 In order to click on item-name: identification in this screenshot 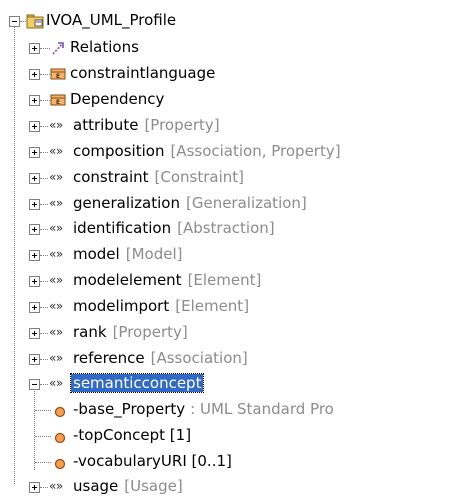, I will do `click(122, 228)`.